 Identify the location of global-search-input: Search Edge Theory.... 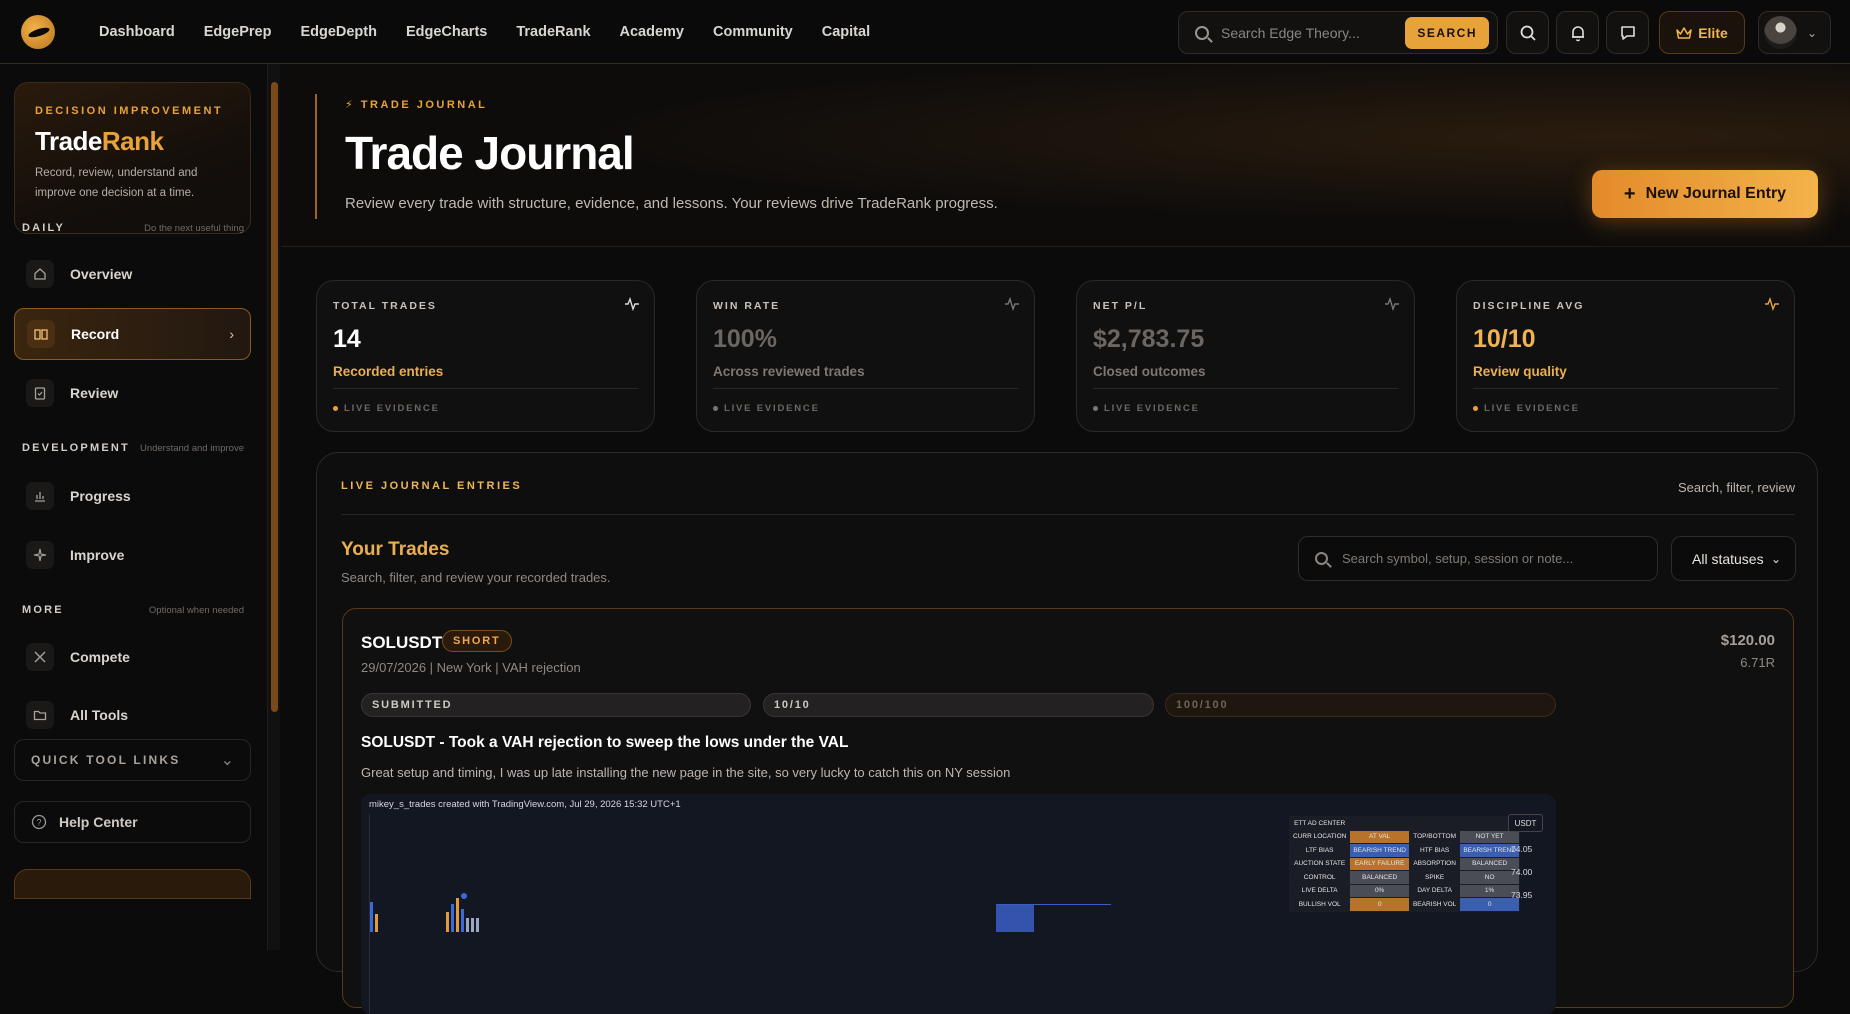
(1313, 33).